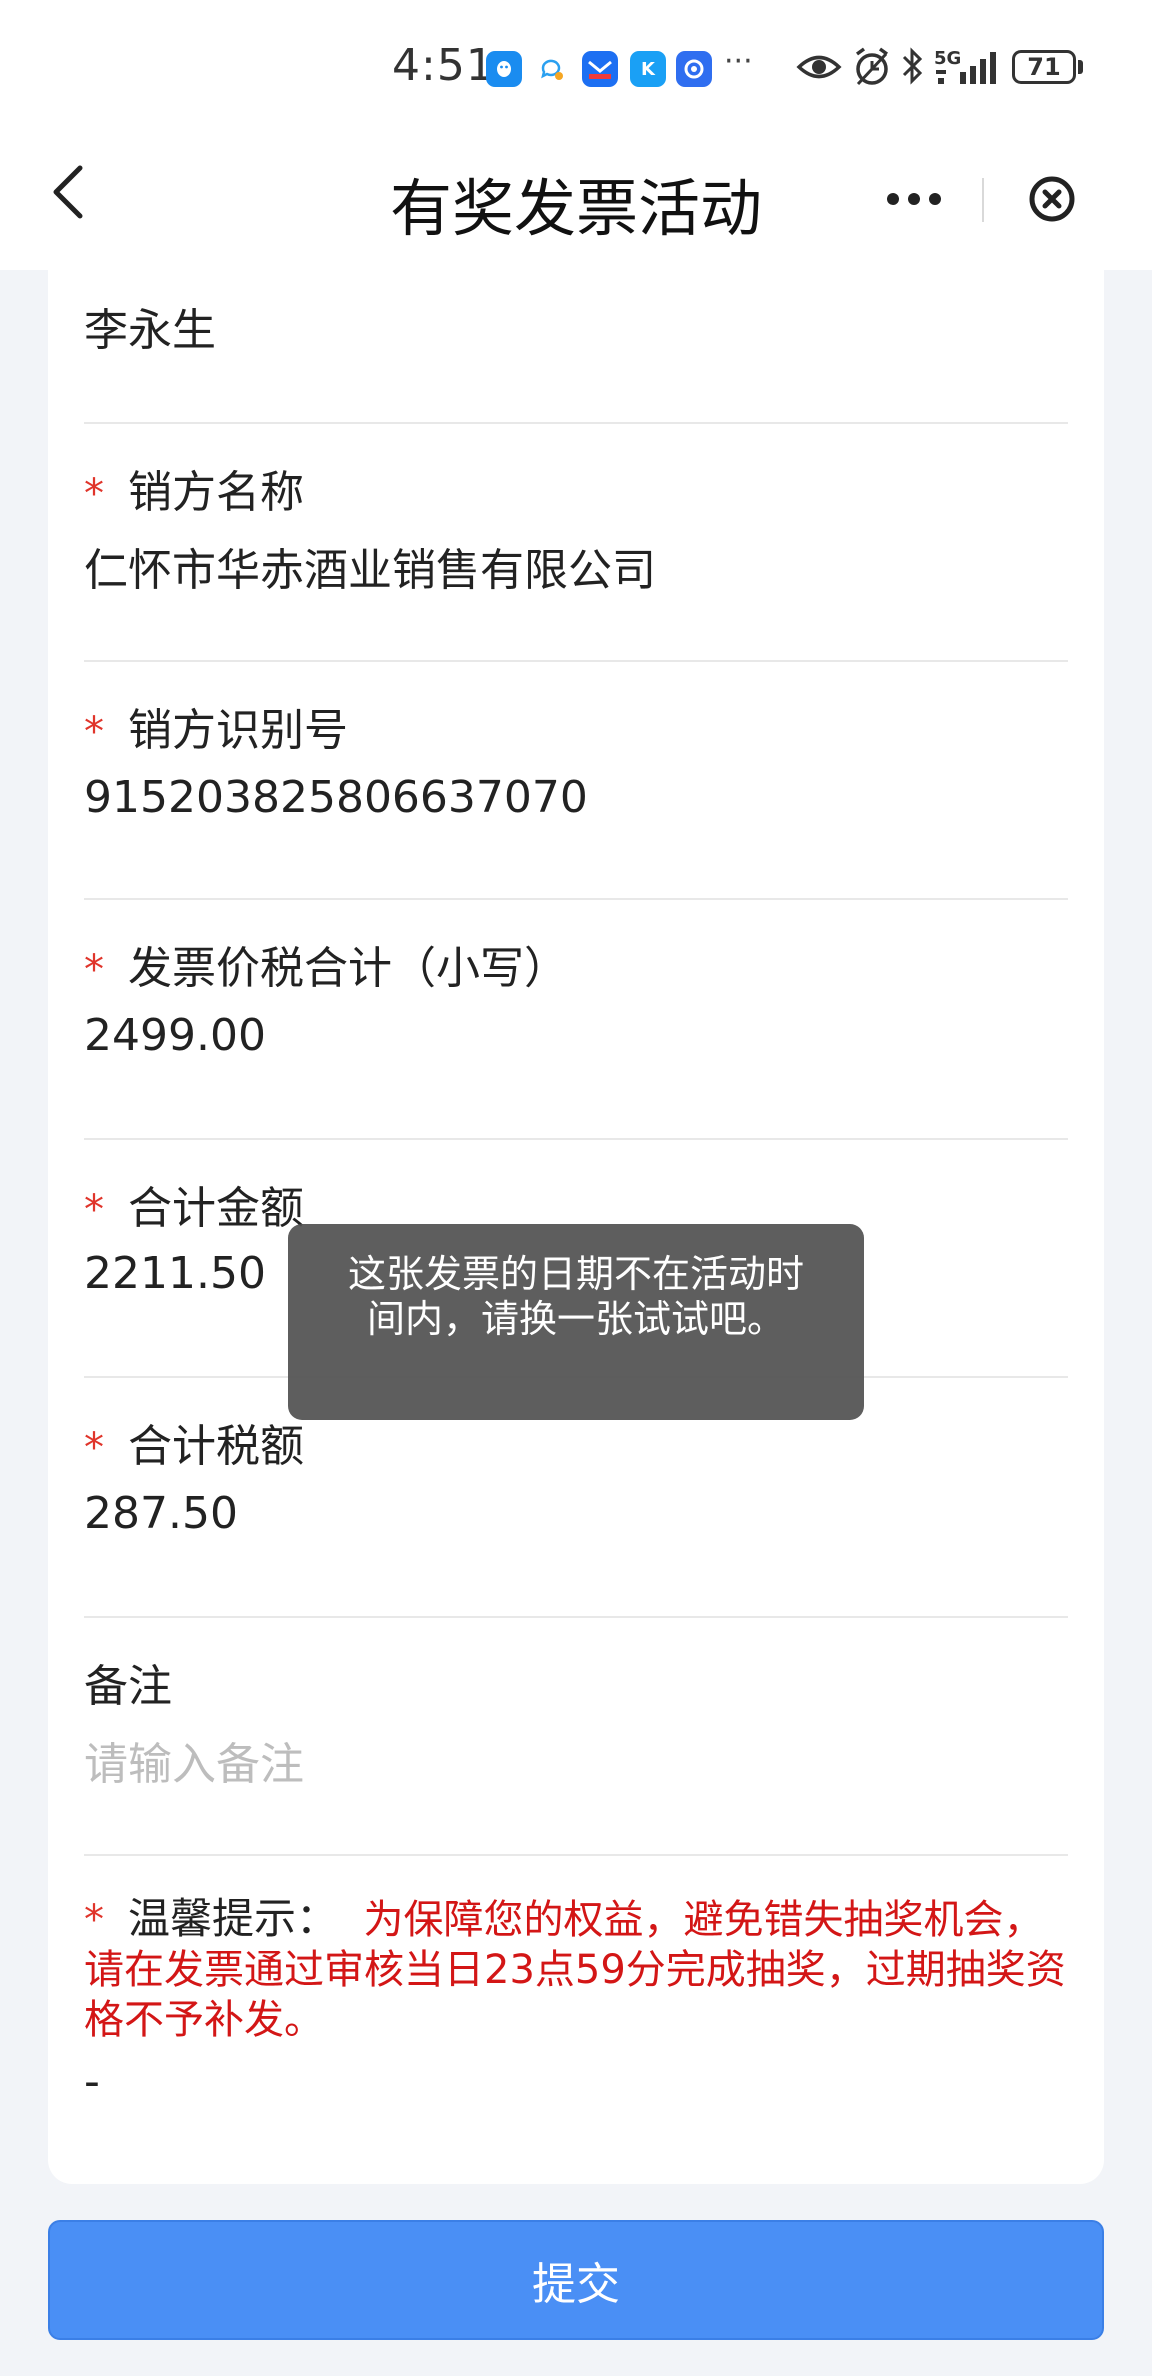 The height and width of the screenshot is (2376, 1152). I want to click on more-notifications: ···, so click(738, 61).